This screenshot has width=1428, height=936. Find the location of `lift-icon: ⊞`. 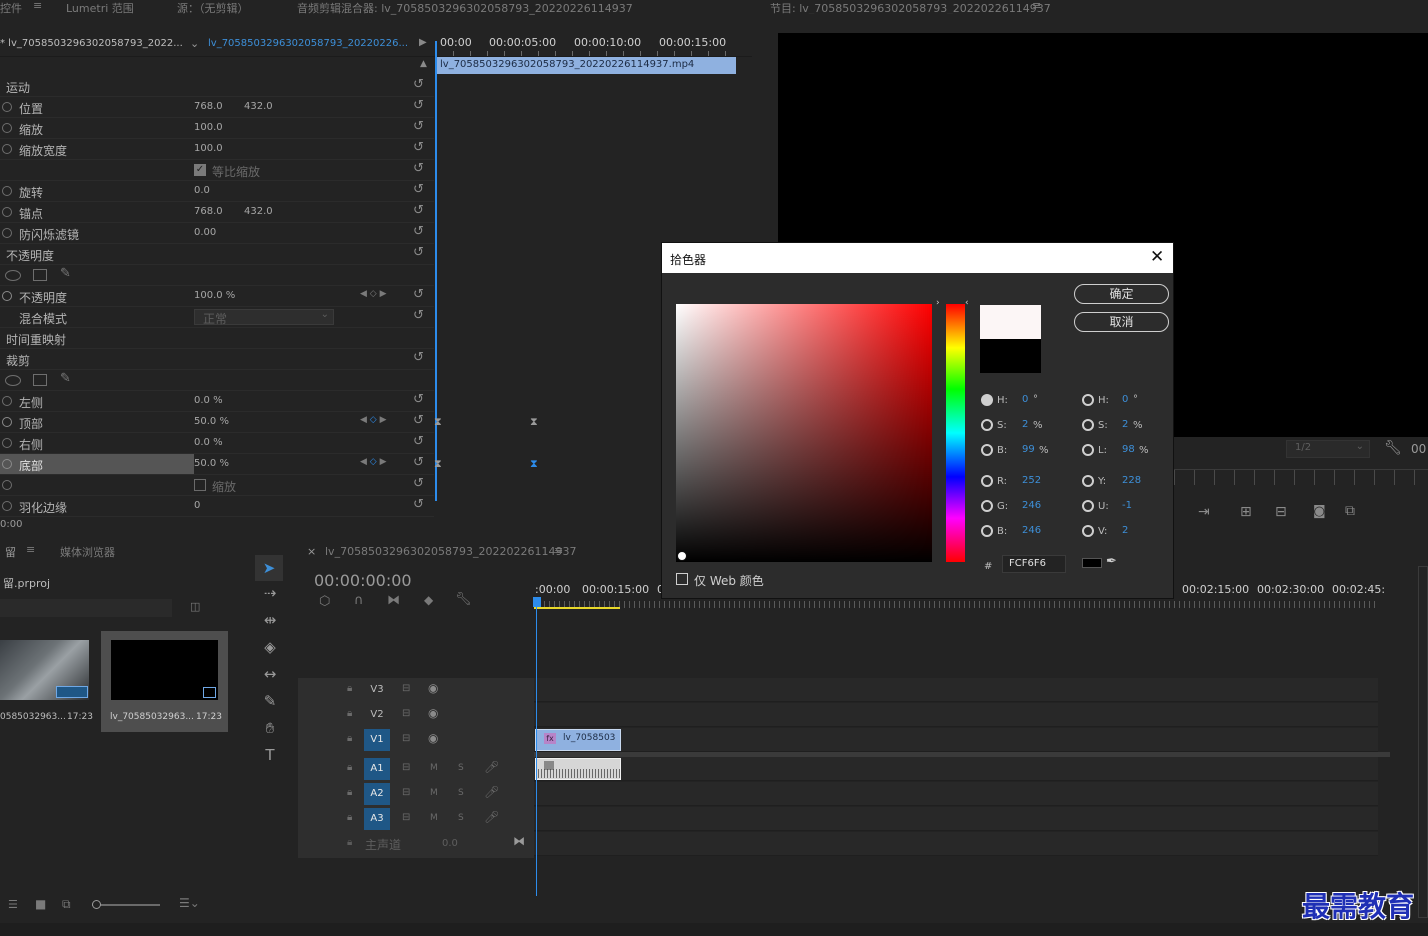

lift-icon: ⊞ is located at coordinates (1246, 512).